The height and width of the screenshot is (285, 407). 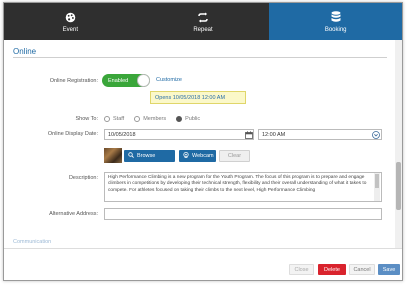 I want to click on webcam-icon, so click(x=186, y=155).